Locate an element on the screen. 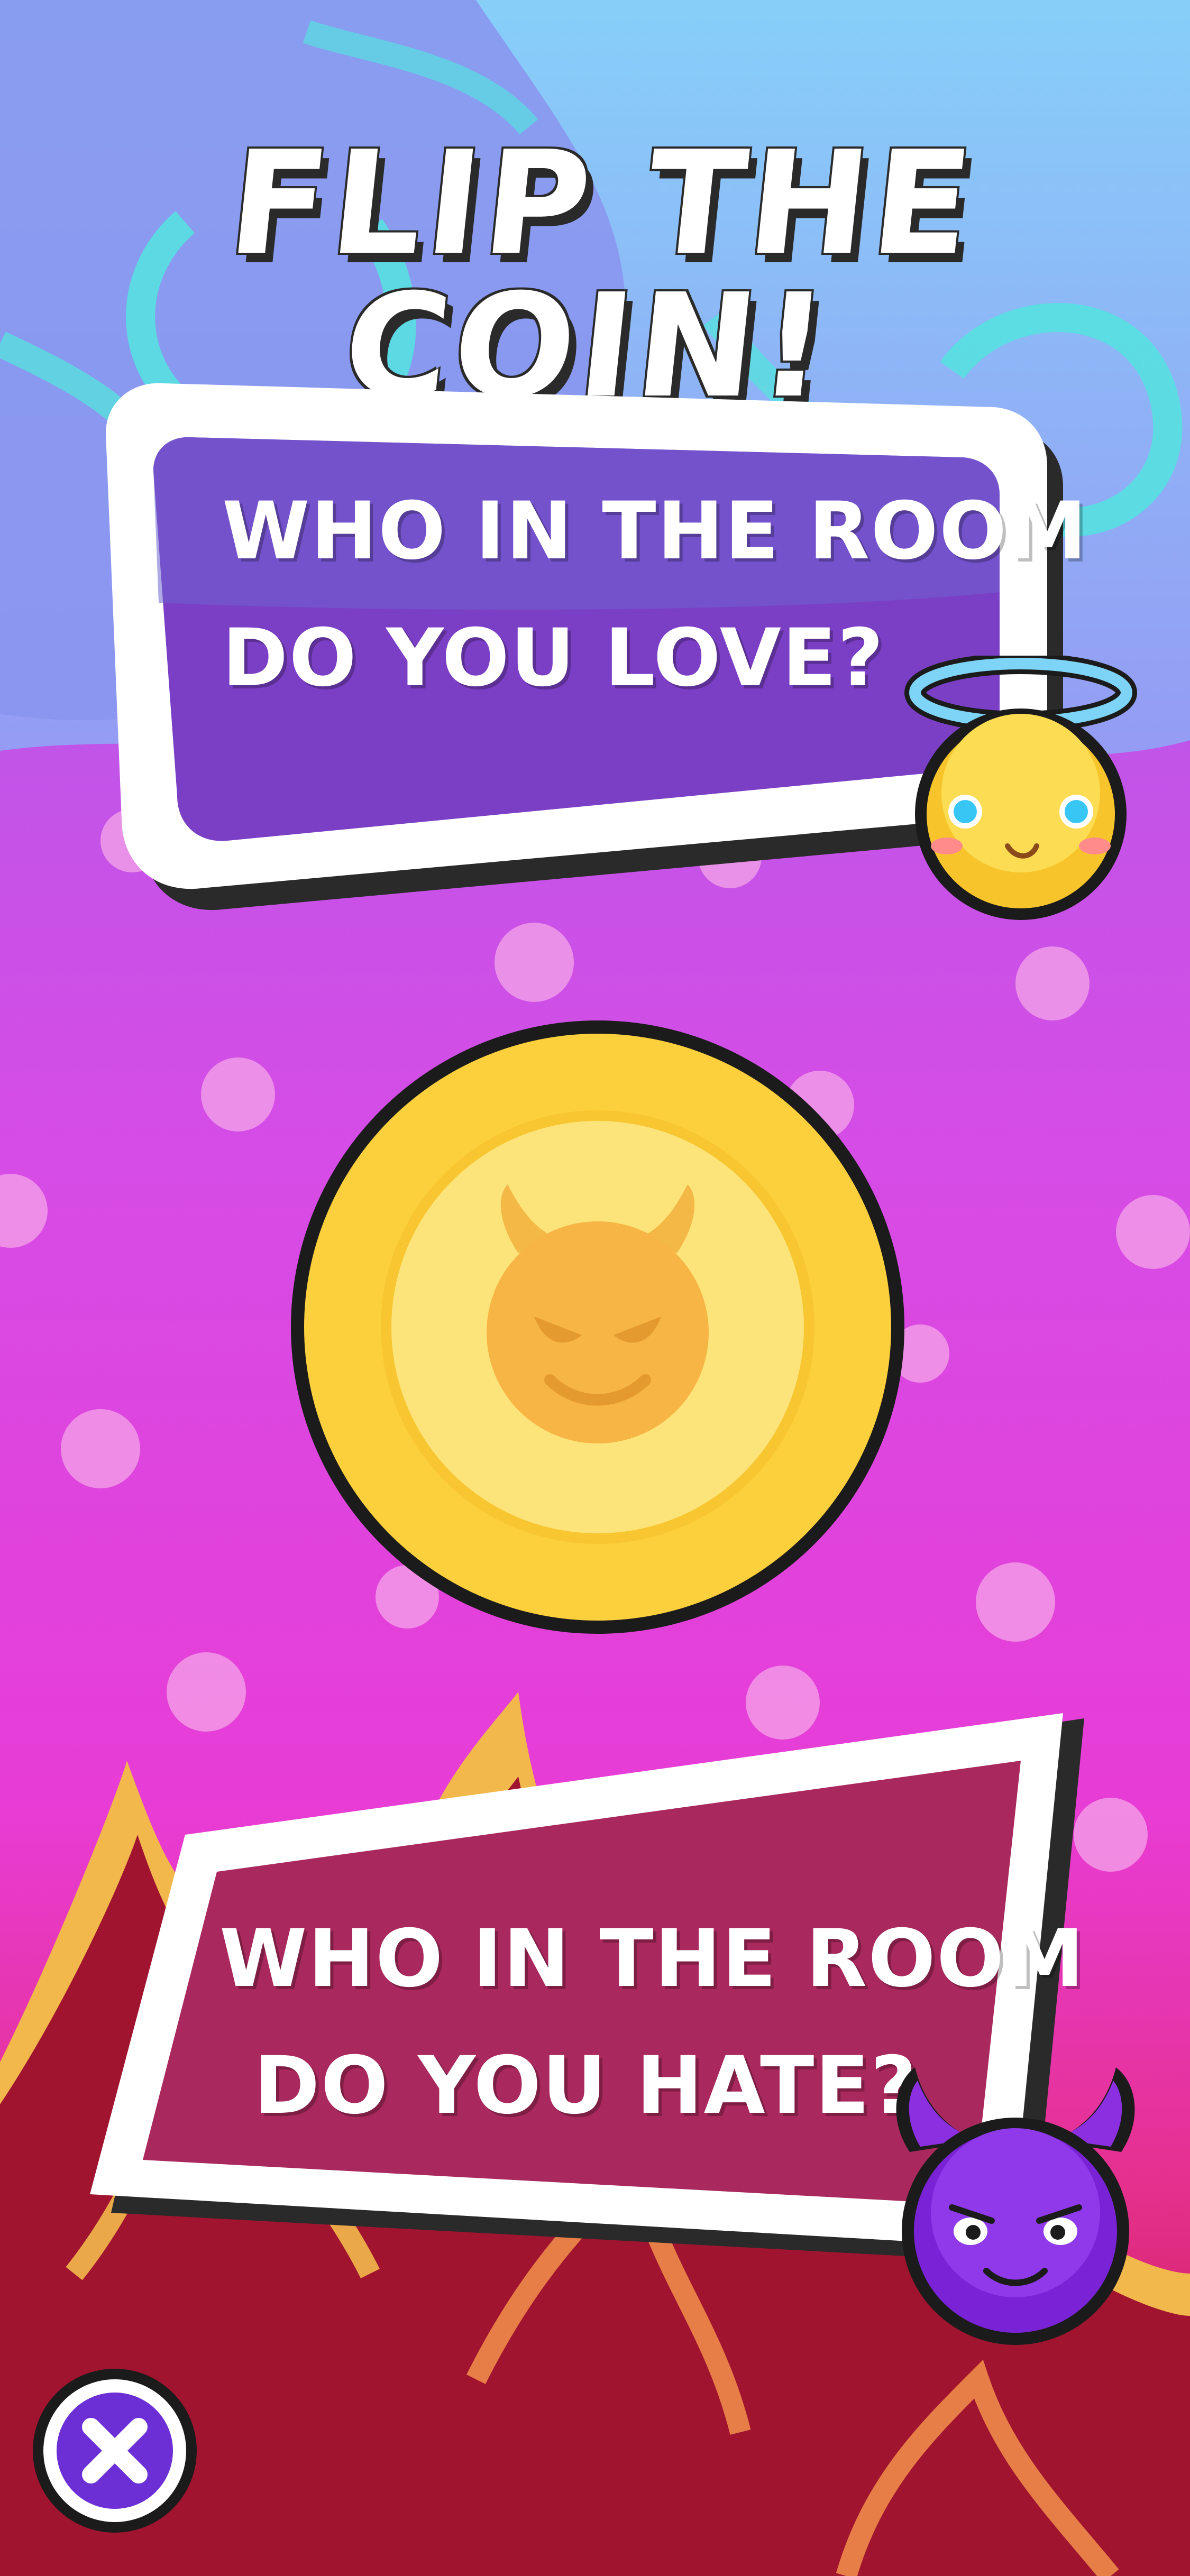 This screenshot has width=1190, height=2576. close-button-core is located at coordinates (115, 2451).